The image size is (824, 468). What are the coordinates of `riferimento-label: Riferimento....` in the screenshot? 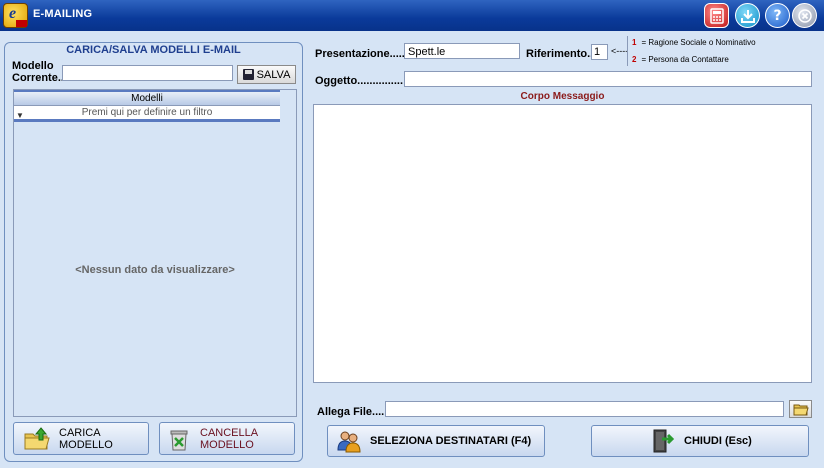 It's located at (563, 54).